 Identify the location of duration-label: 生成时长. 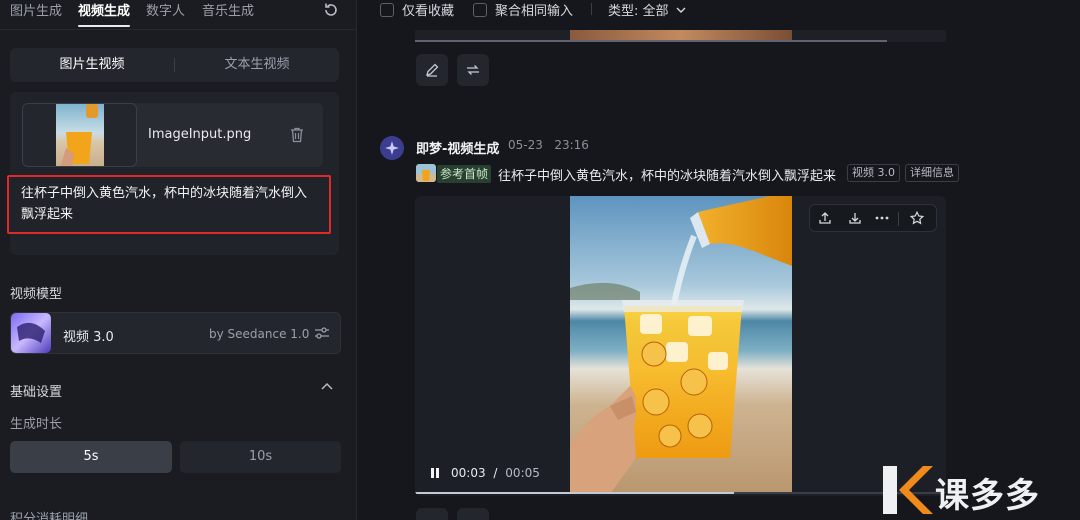
(36, 424).